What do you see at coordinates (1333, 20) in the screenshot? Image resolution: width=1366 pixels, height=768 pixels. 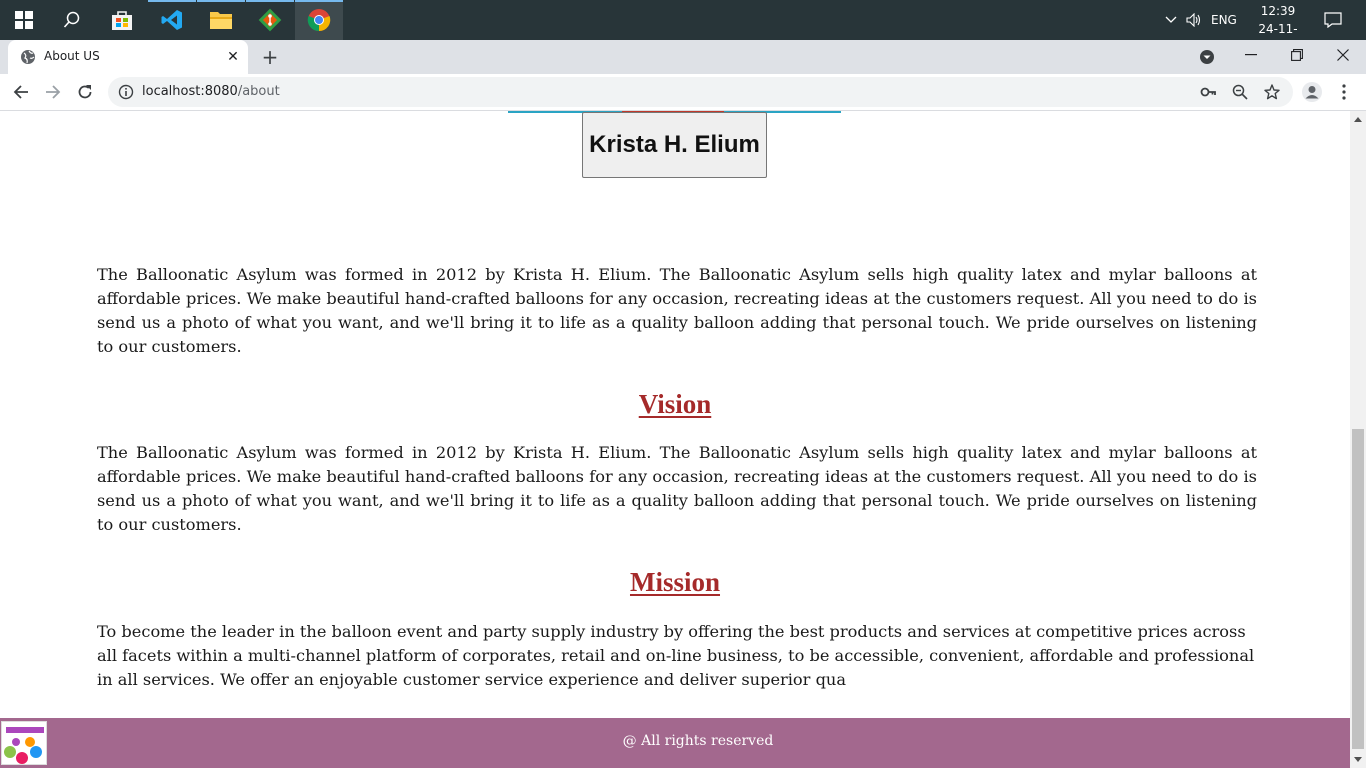 I see `notification-icon` at bounding box center [1333, 20].